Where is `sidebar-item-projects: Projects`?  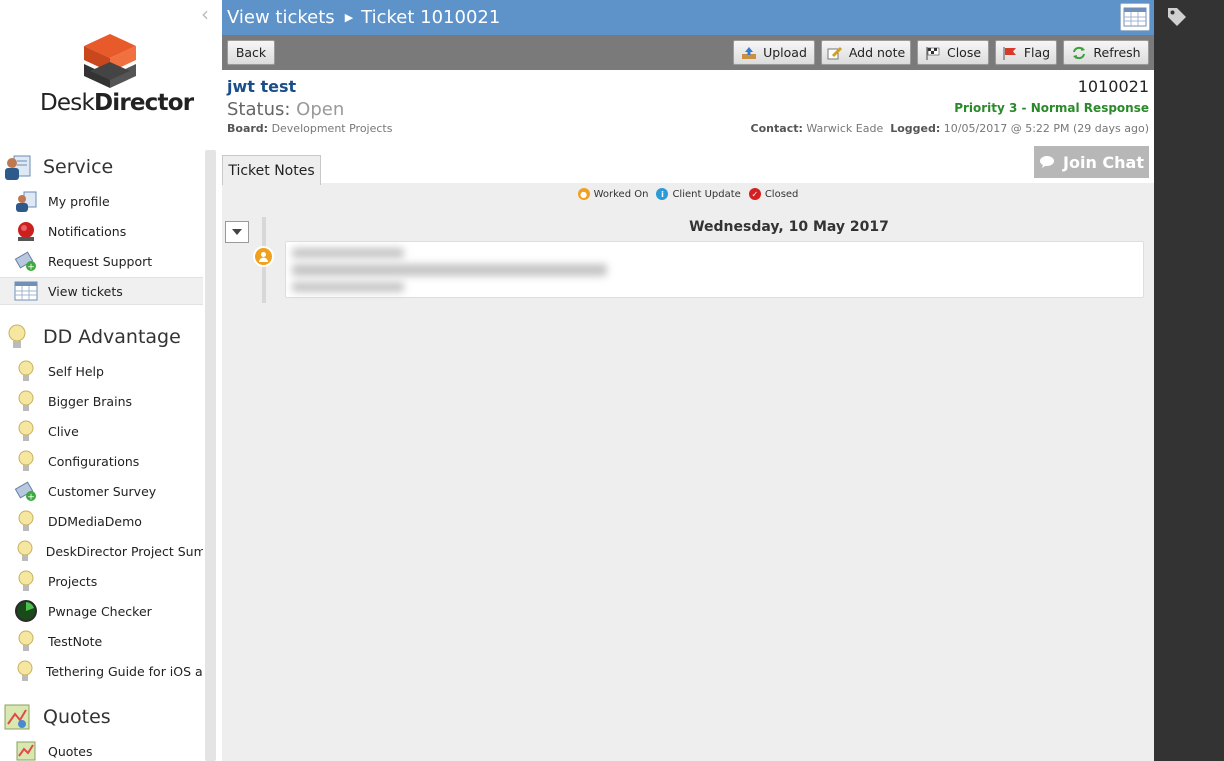
sidebar-item-projects: Projects is located at coordinates (101, 581).